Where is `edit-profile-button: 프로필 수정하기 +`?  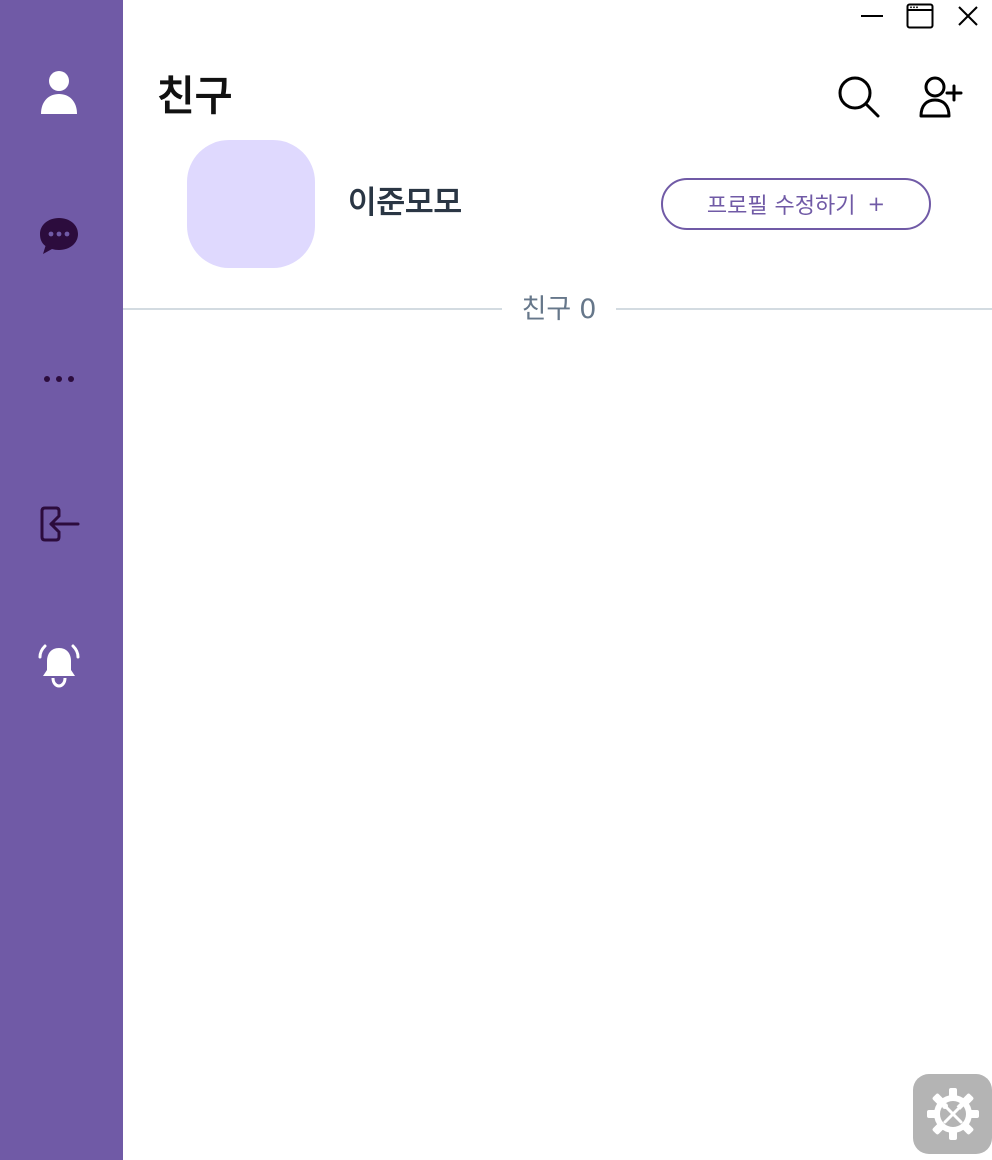
edit-profile-button: 프로필 수정하기 + is located at coordinates (796, 204).